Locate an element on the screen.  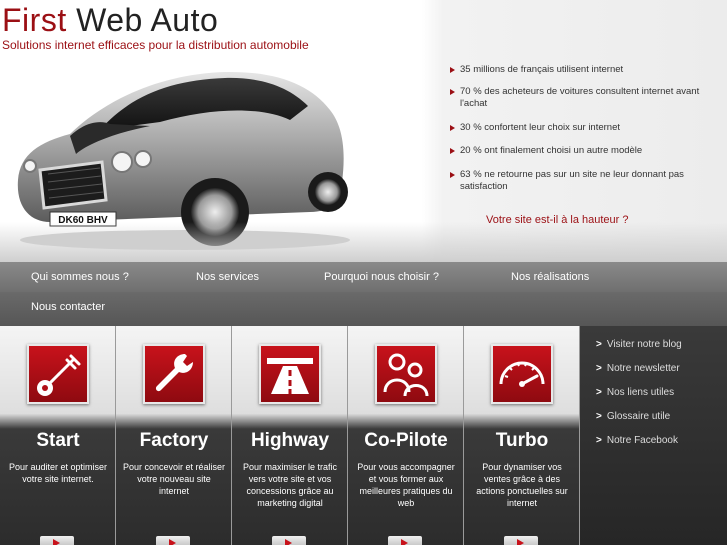
card-title: Start is located at coordinates (58, 440).